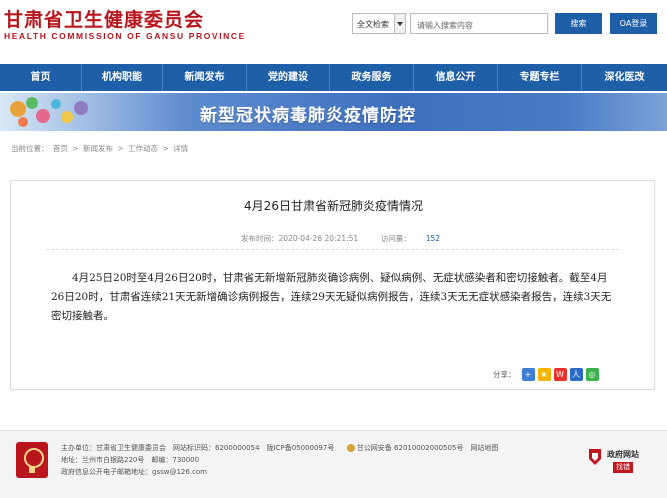 This screenshot has width=667, height=498. I want to click on breadcrumb: 当前位置： 首页 > 新闻发布 > 工作动态 > 详情, so click(100, 148).